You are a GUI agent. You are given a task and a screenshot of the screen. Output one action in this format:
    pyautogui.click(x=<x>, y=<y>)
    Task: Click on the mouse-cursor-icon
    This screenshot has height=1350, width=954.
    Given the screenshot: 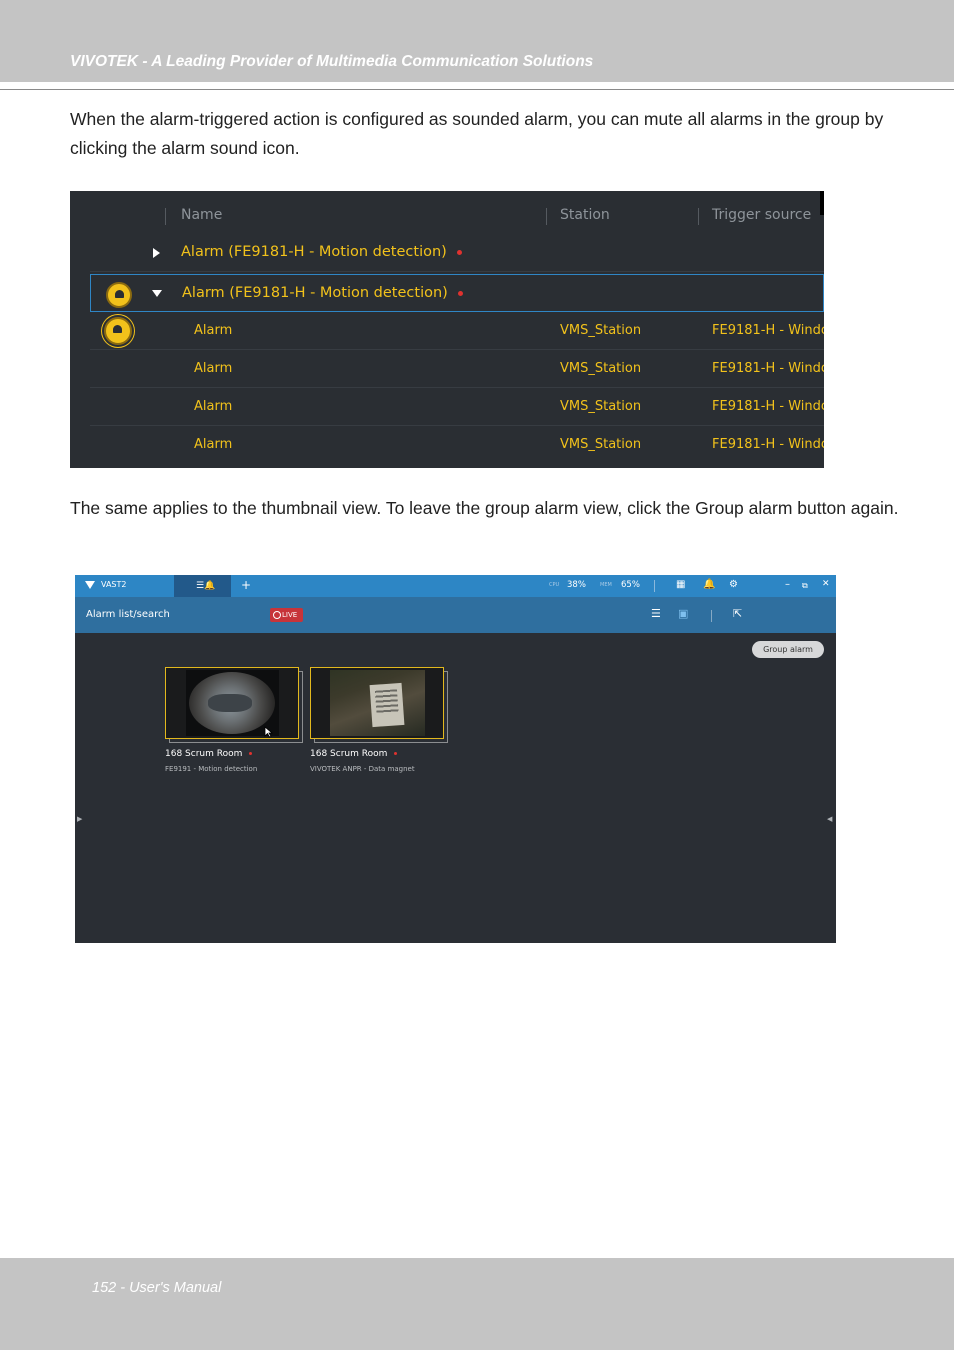 What is the action you would take?
    pyautogui.click(x=268, y=732)
    